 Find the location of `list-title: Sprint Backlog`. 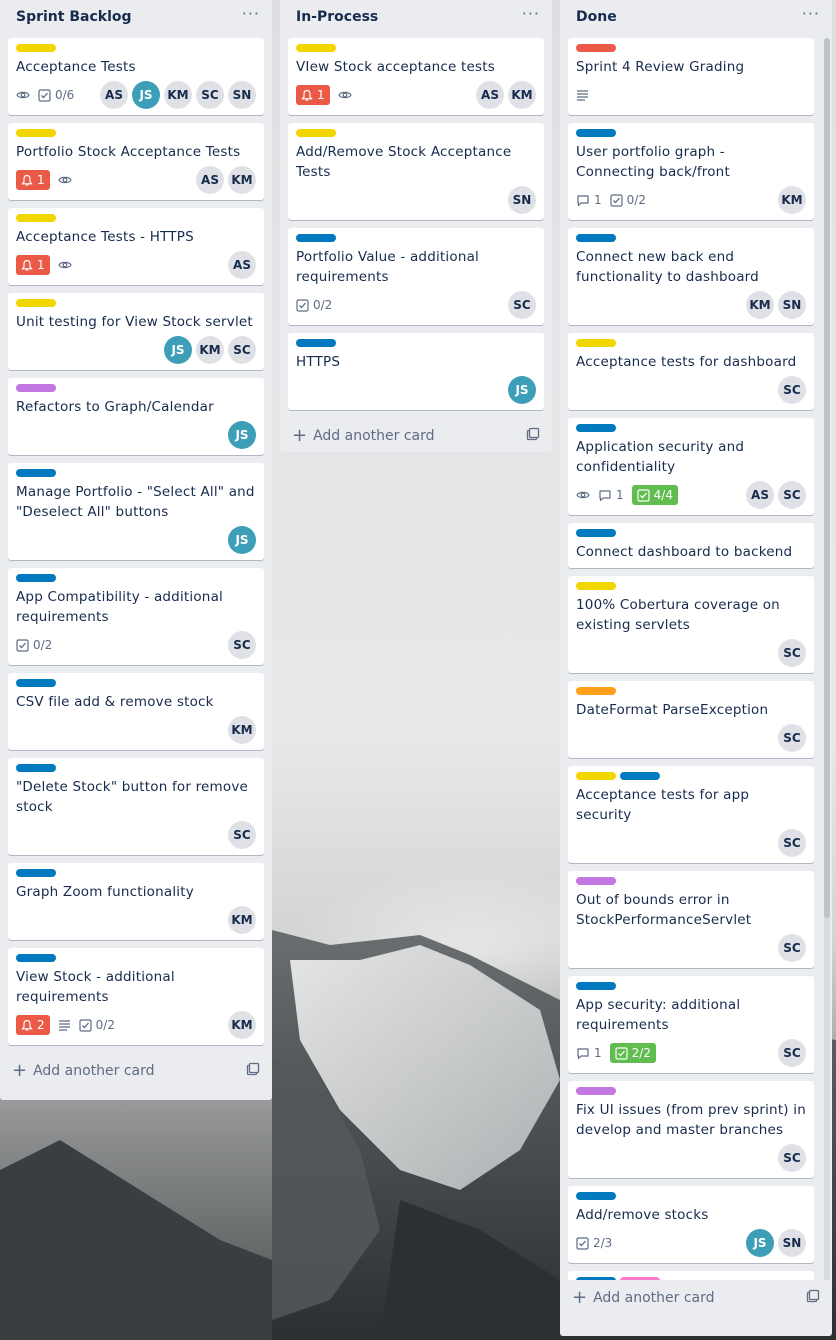

list-title: Sprint Backlog is located at coordinates (74, 17).